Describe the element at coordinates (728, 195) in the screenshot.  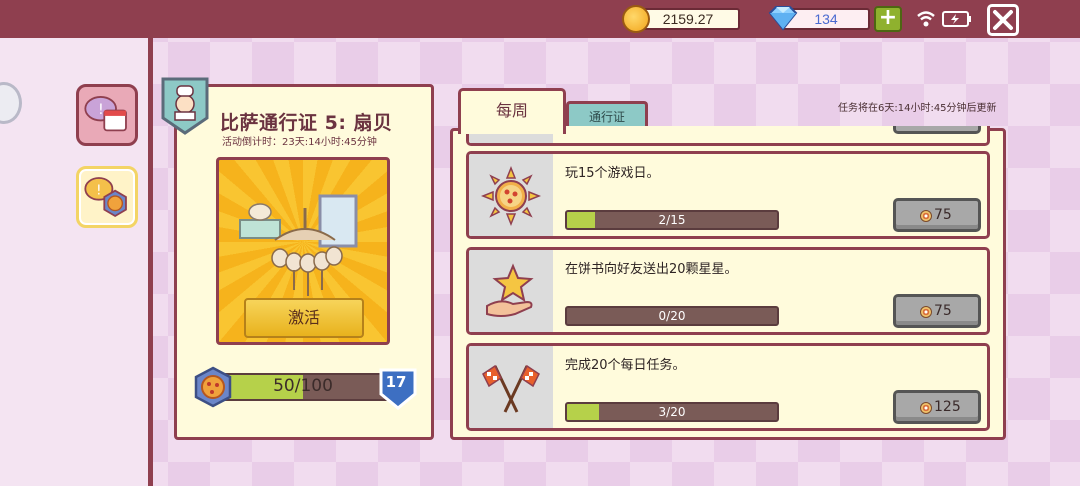
I see `quest-row: 玩15个游戏日。 2/15 75` at that location.